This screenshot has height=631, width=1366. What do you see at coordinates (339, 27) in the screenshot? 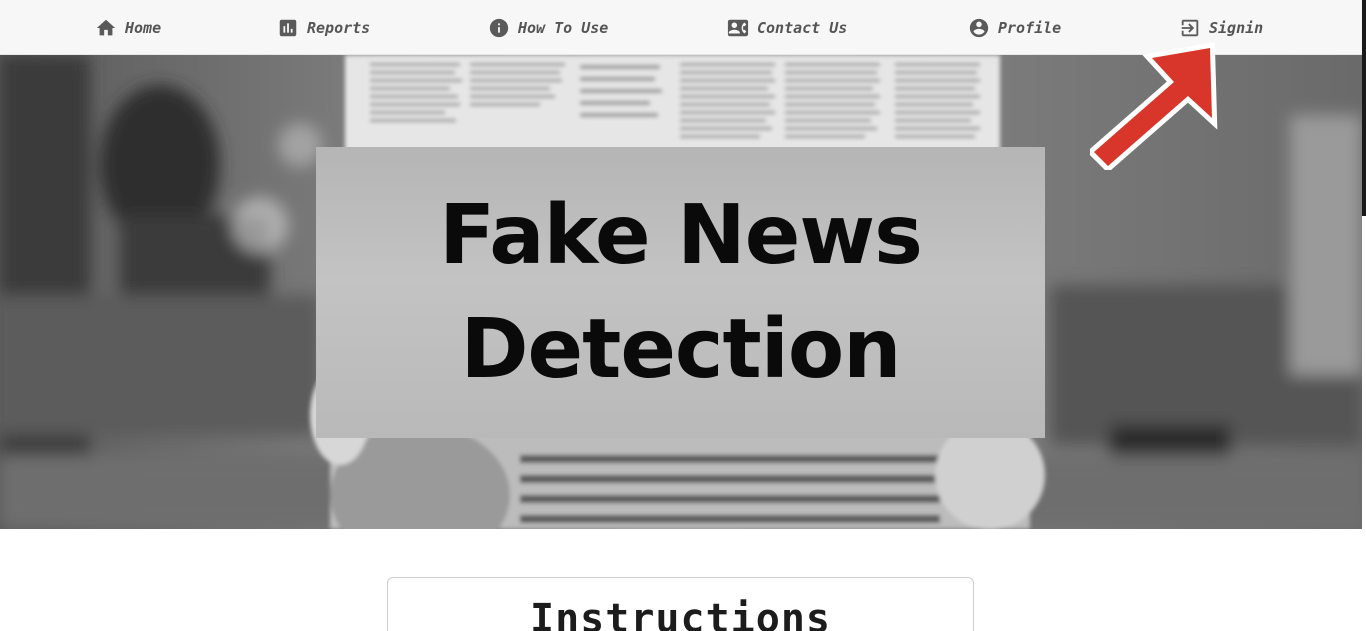
I see `nav-reports-label: Reports` at bounding box center [339, 27].